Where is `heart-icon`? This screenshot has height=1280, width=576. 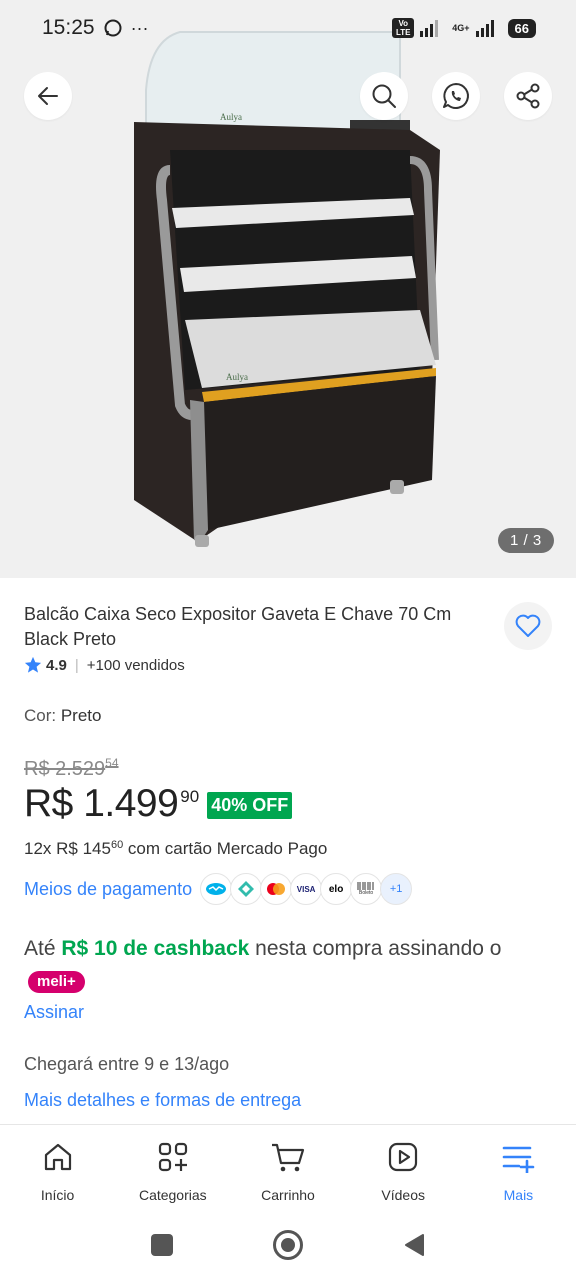
heart-icon is located at coordinates (528, 625).